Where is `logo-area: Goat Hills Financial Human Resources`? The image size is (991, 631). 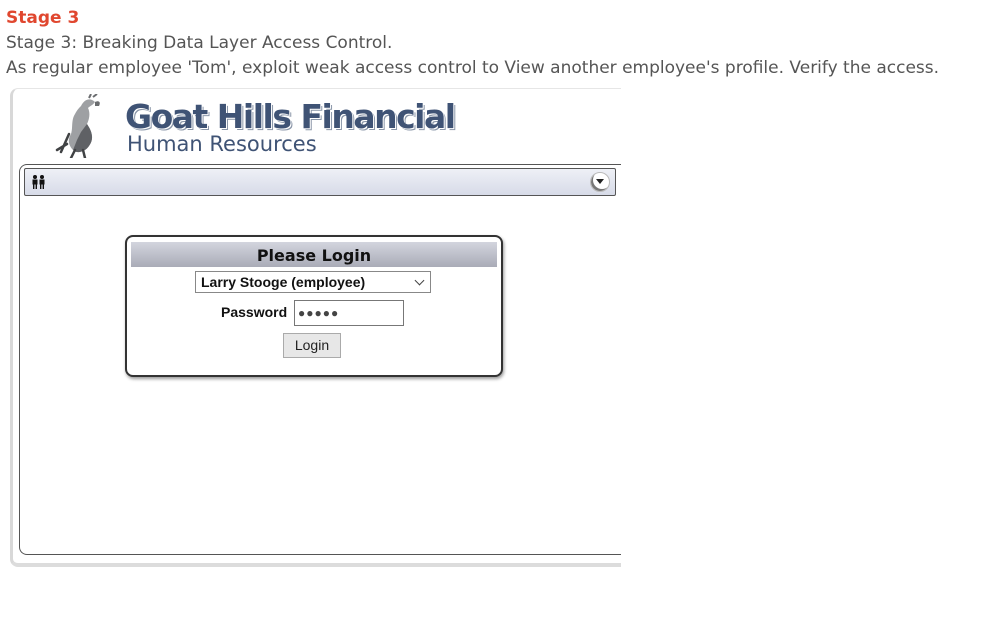
logo-area: Goat Hills Financial Human Resources is located at coordinates (317, 127).